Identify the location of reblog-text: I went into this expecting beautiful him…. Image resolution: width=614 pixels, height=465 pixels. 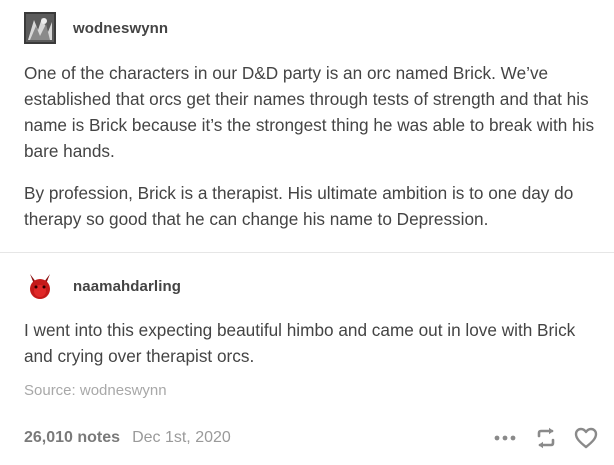
(300, 343).